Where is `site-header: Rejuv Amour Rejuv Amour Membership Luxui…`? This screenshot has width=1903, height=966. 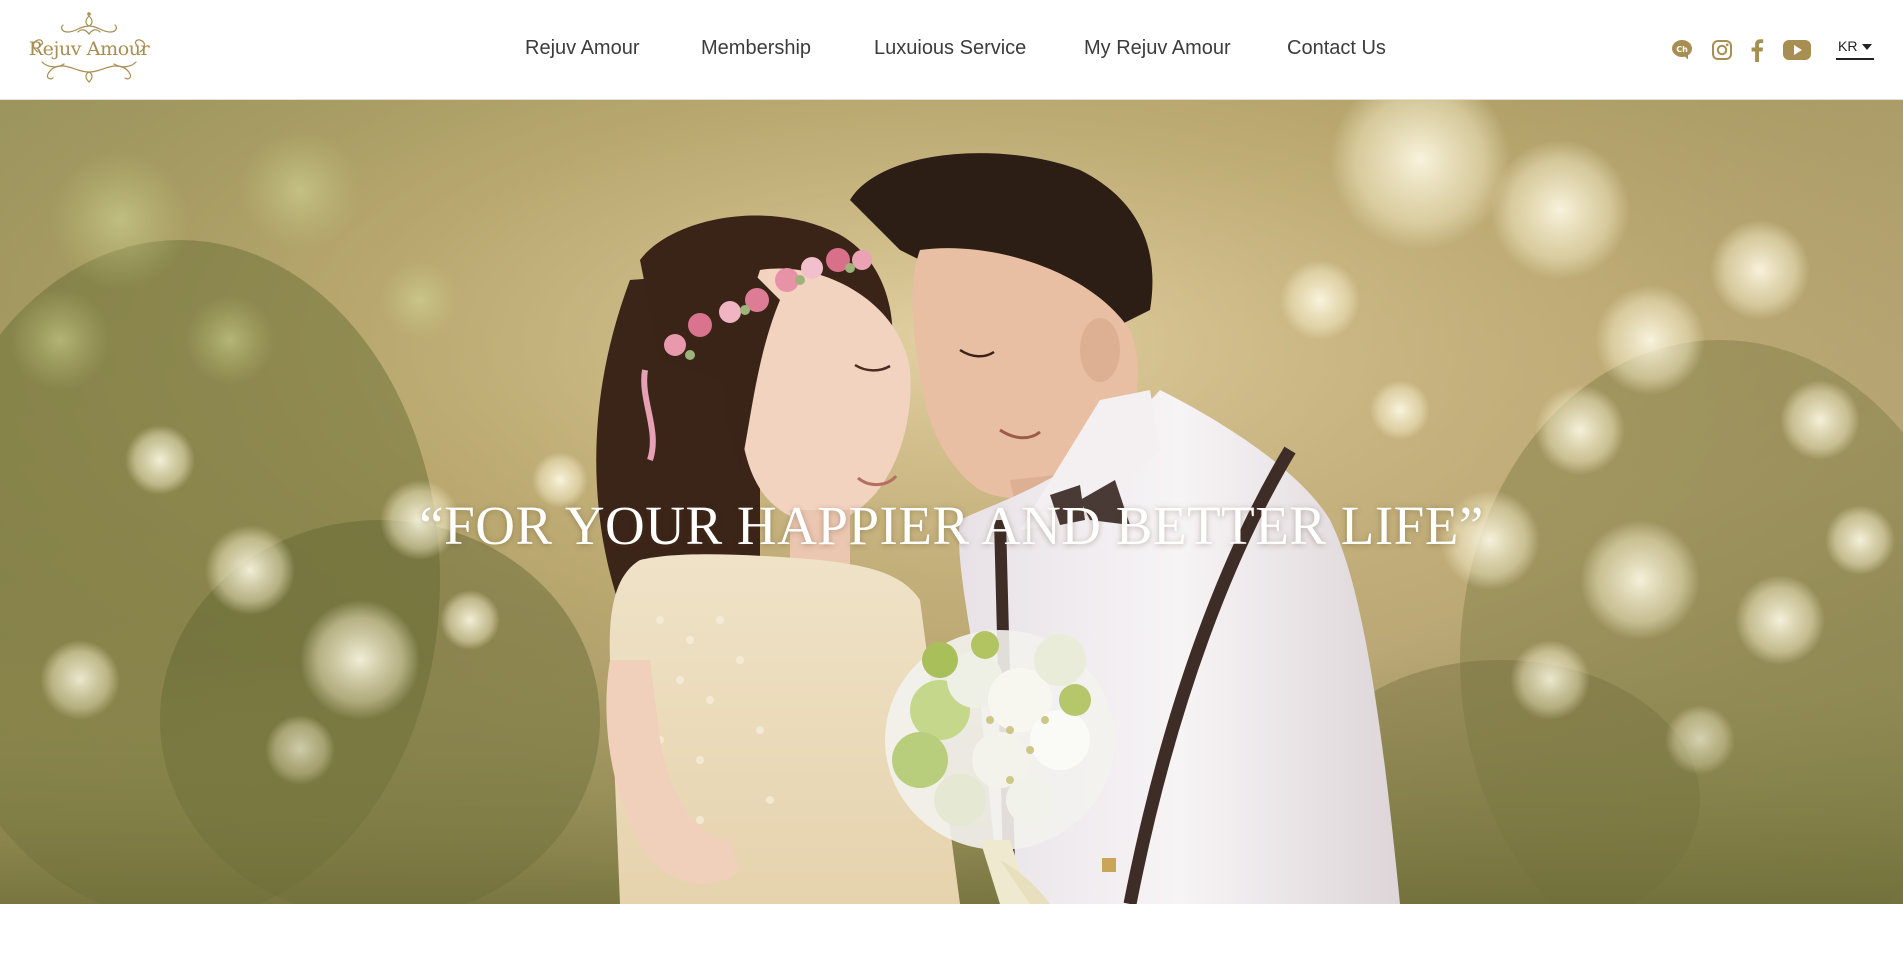 site-header: Rejuv Amour Rejuv Amour Membership Luxui… is located at coordinates (951, 50).